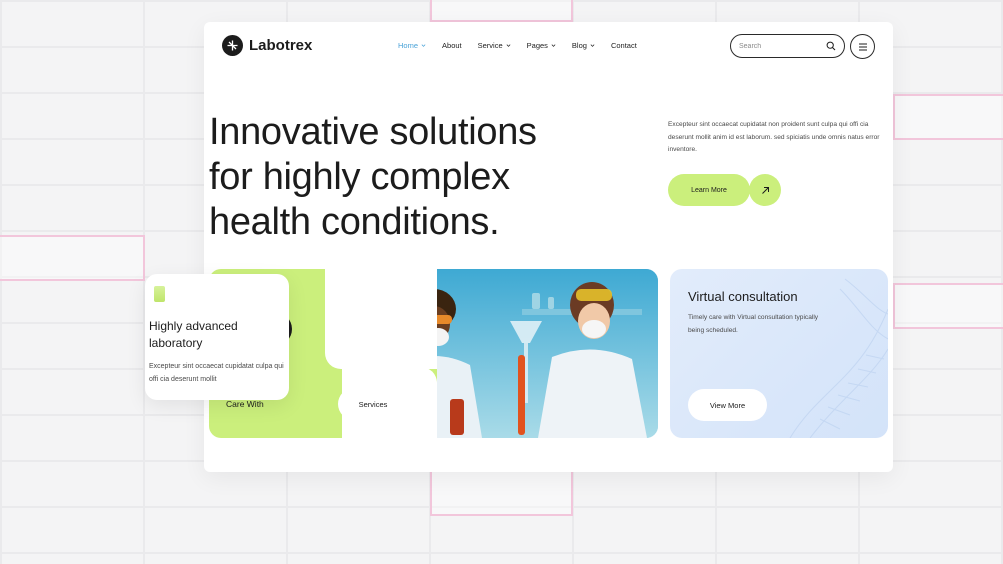  I want to click on nav-item-home: Home, so click(412, 45).